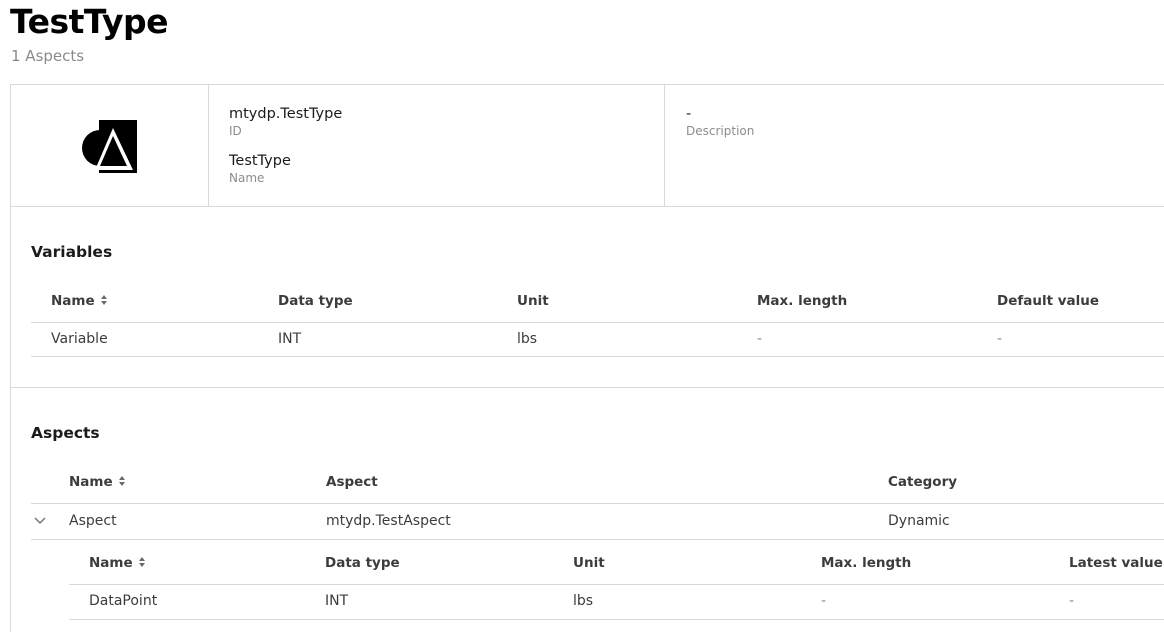 Image resolution: width=1164 pixels, height=632 pixels. What do you see at coordinates (65, 433) in the screenshot?
I see `aspects-title: Aspects` at bounding box center [65, 433].